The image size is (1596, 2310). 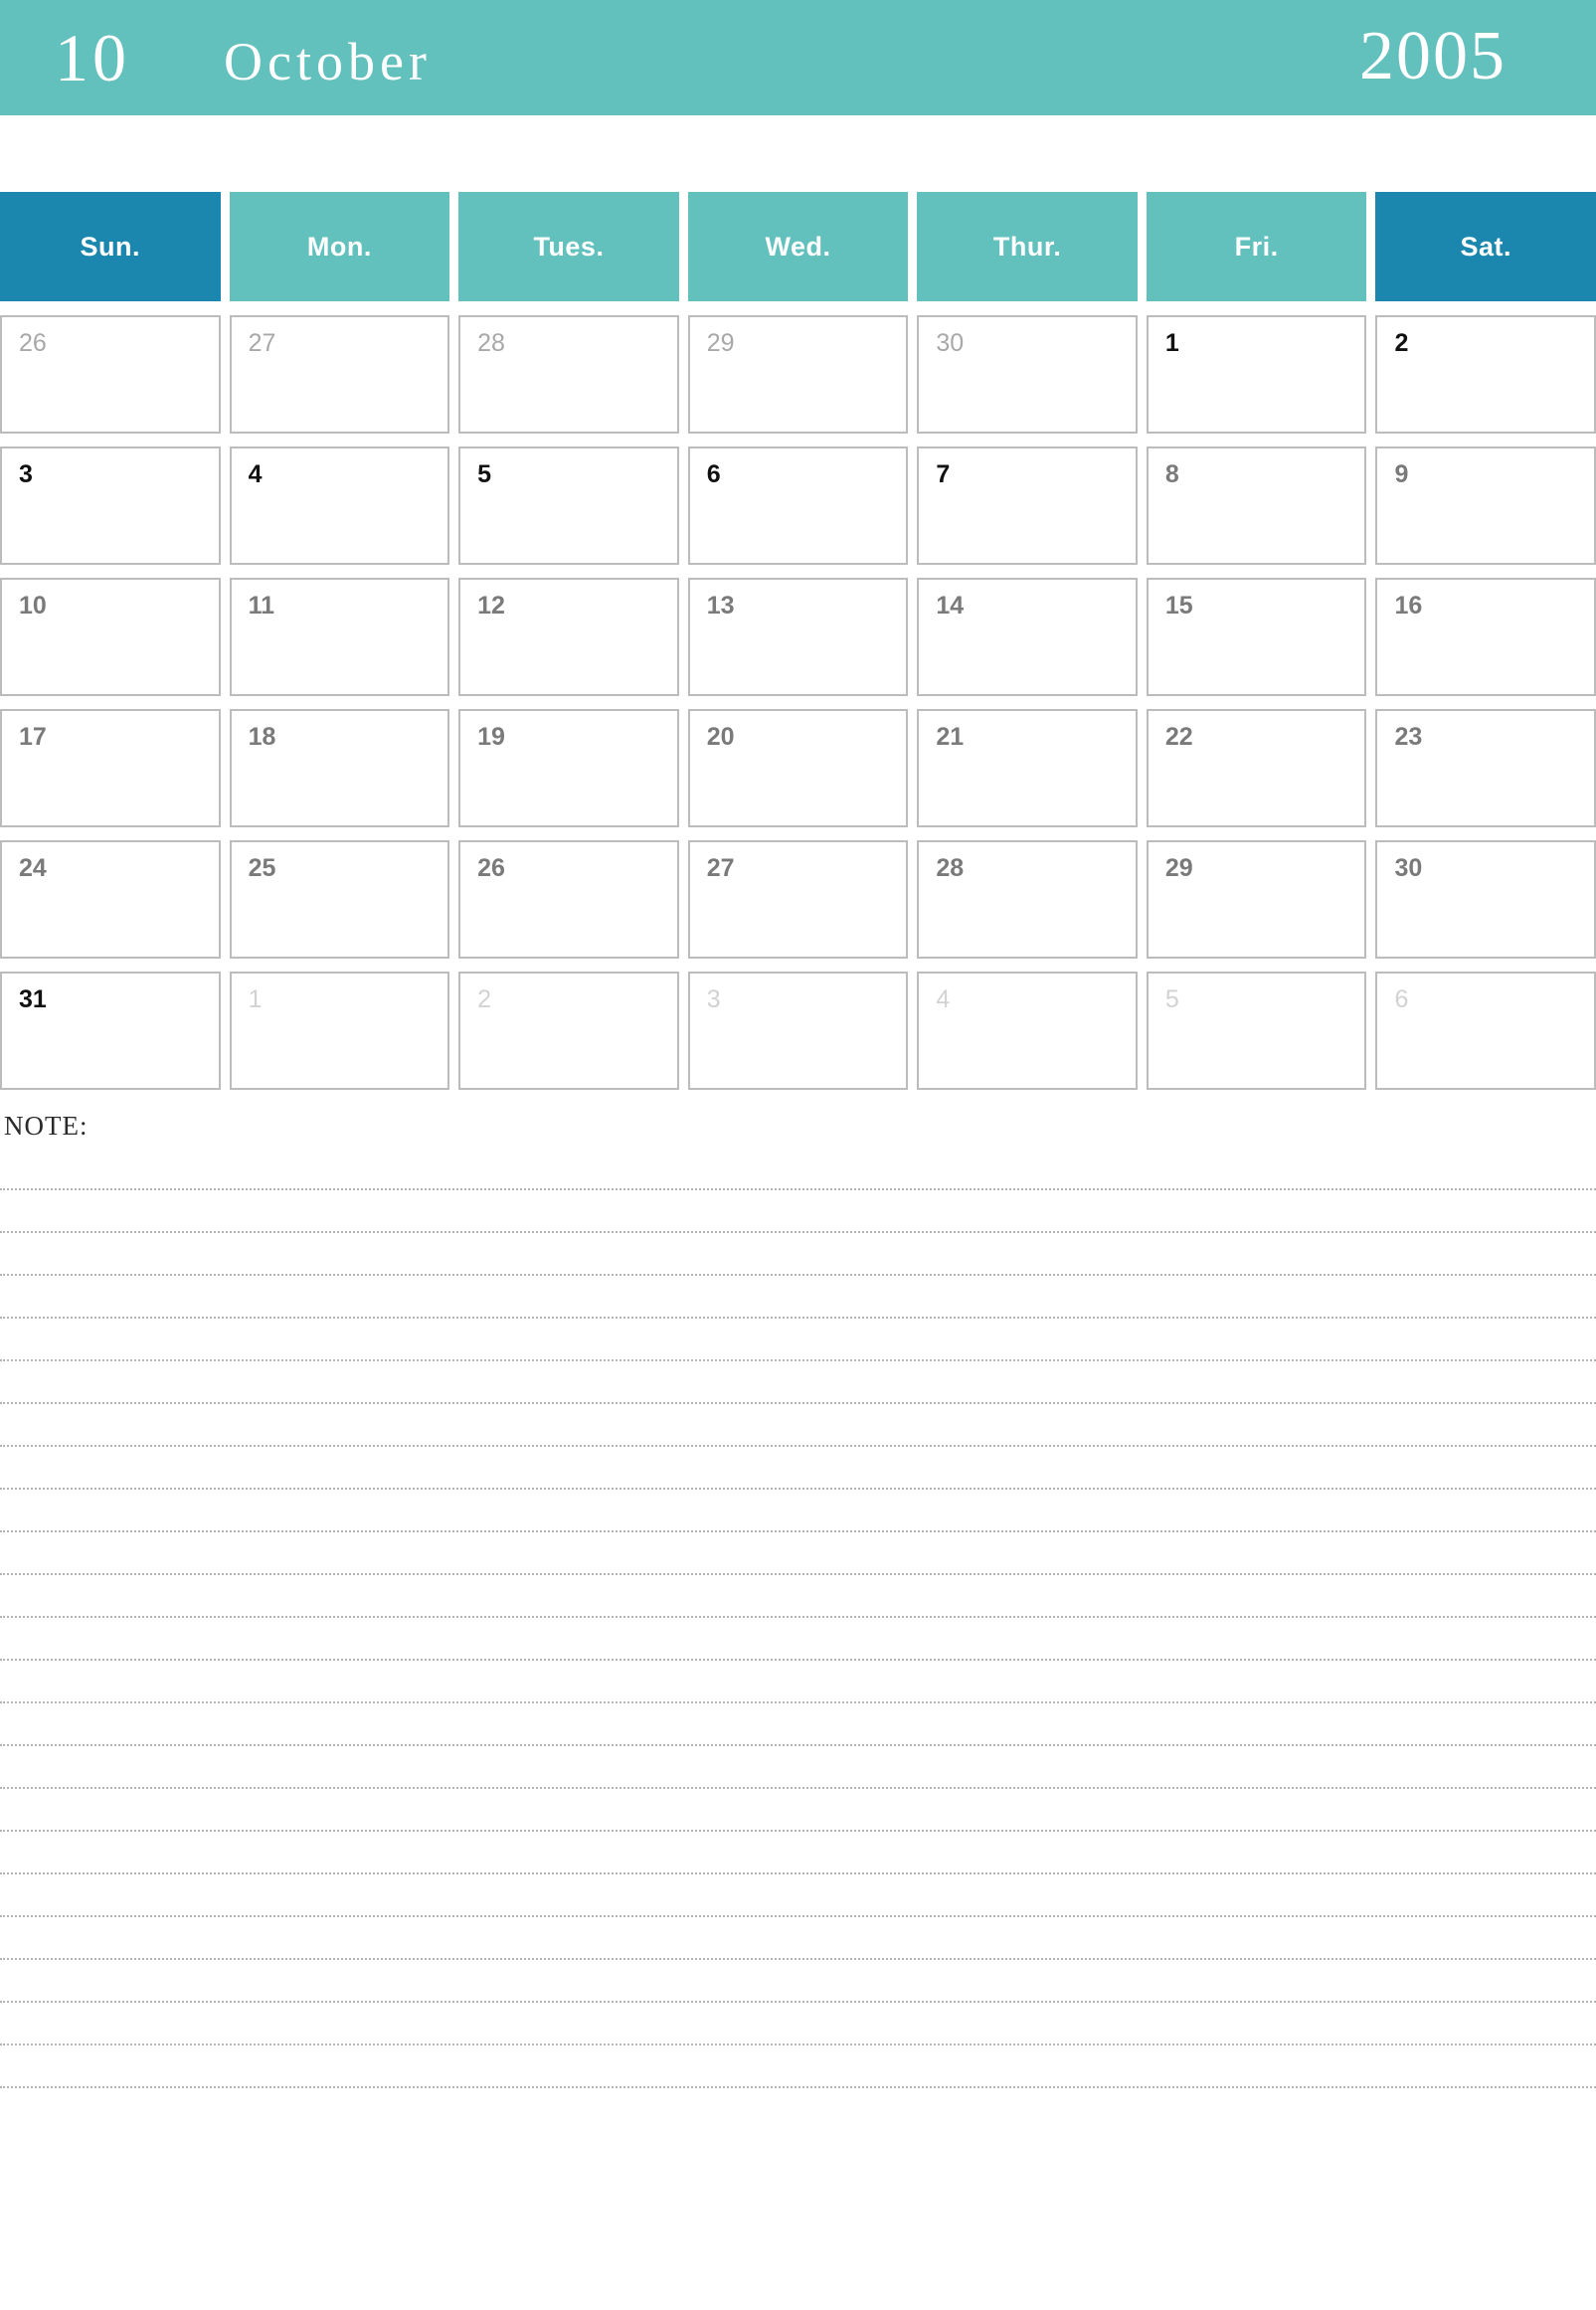 I want to click on day-cell: 17, so click(x=111, y=768).